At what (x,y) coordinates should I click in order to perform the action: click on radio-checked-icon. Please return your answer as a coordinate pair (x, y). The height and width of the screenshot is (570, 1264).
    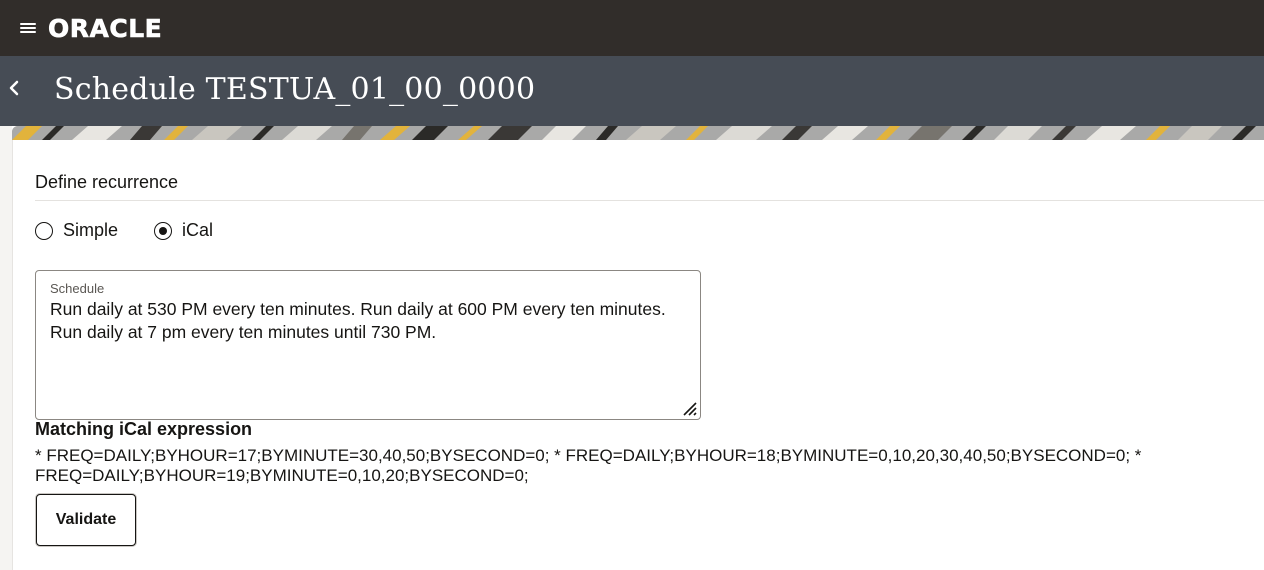
    Looking at the image, I should click on (163, 230).